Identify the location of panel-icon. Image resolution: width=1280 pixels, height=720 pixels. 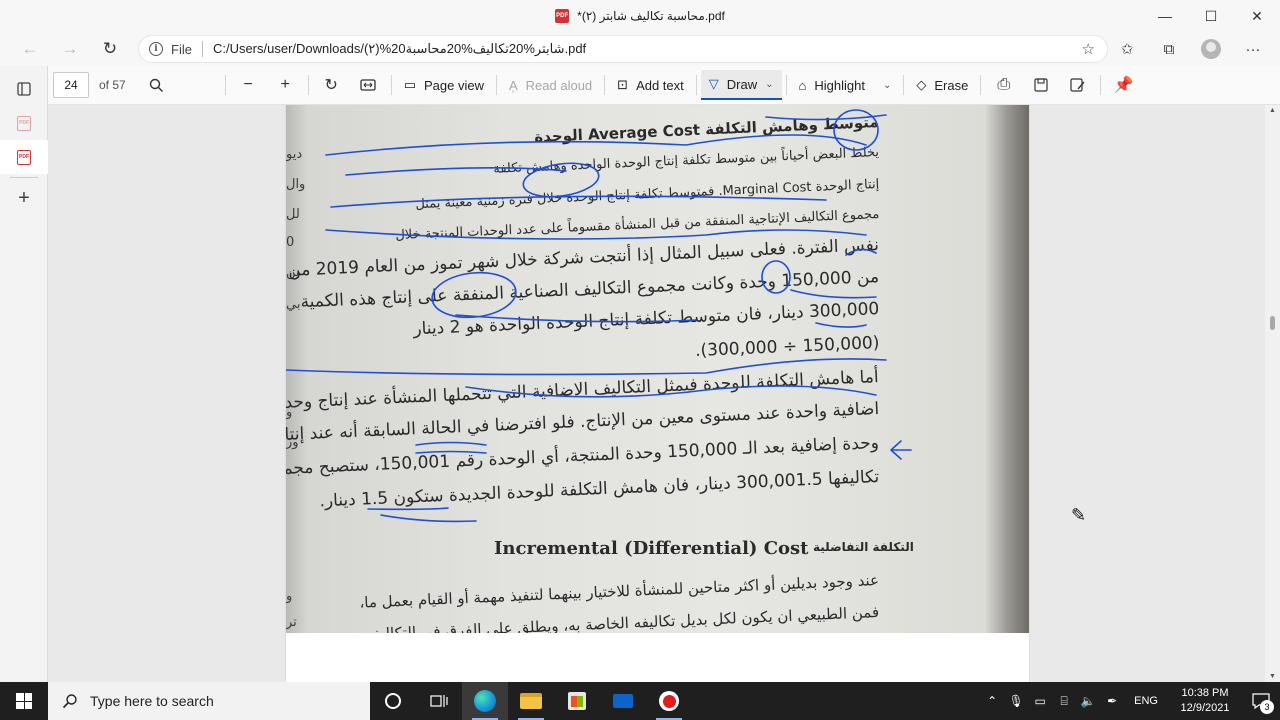
(24, 89).